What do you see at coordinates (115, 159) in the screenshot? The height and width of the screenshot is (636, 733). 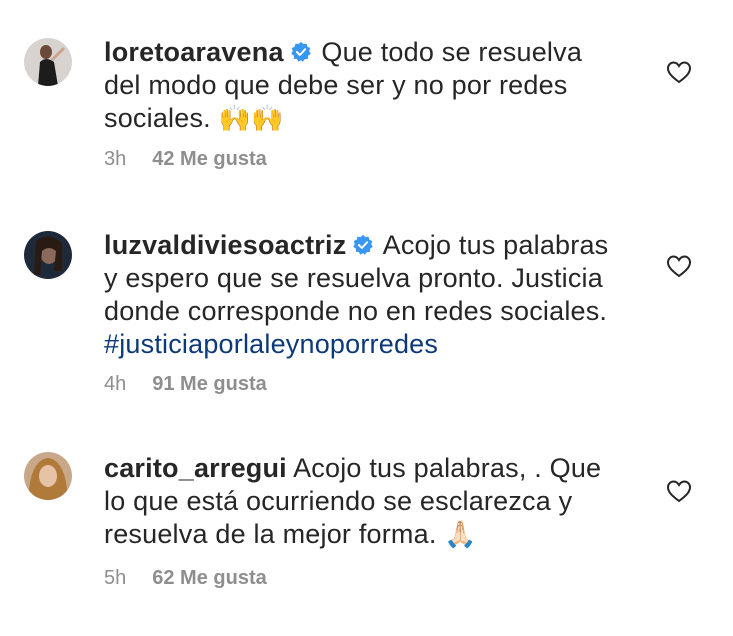 I see `timestamp: 3h` at bounding box center [115, 159].